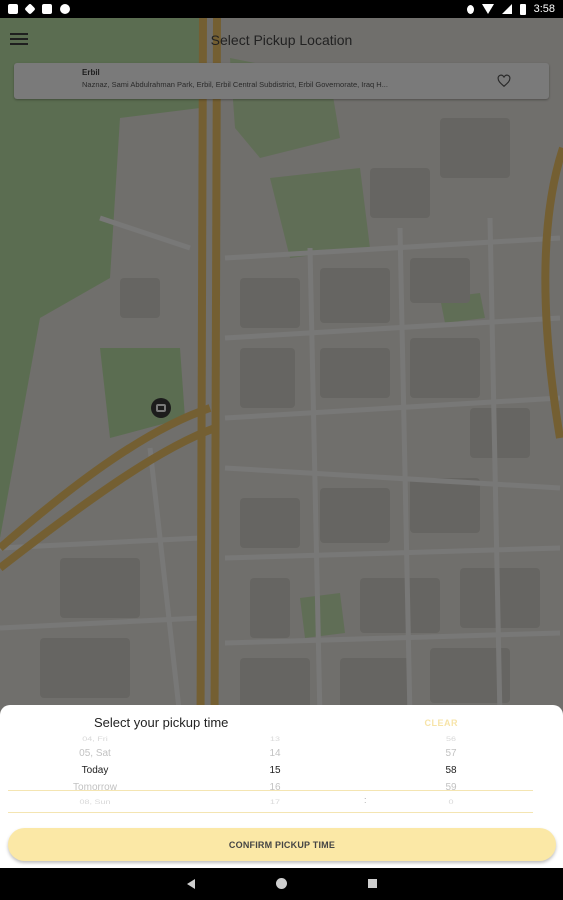  Describe the element at coordinates (451, 770) in the screenshot. I see `minute-option-selected: 58` at that location.